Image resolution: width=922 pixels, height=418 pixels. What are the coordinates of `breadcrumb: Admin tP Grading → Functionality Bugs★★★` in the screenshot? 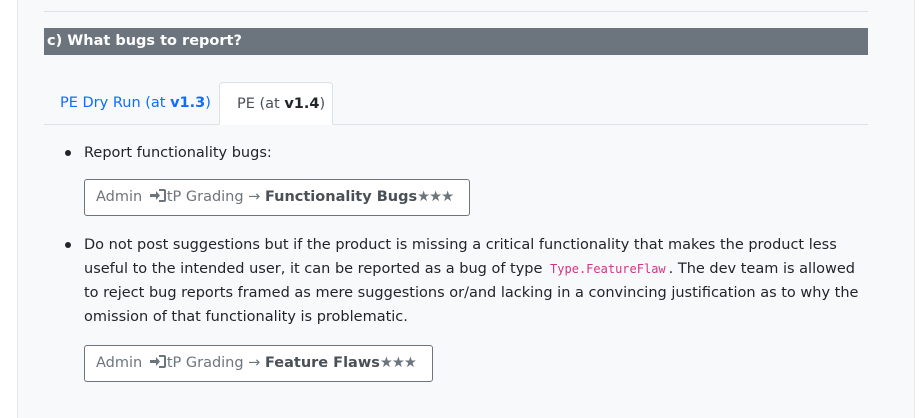 It's located at (277, 197).